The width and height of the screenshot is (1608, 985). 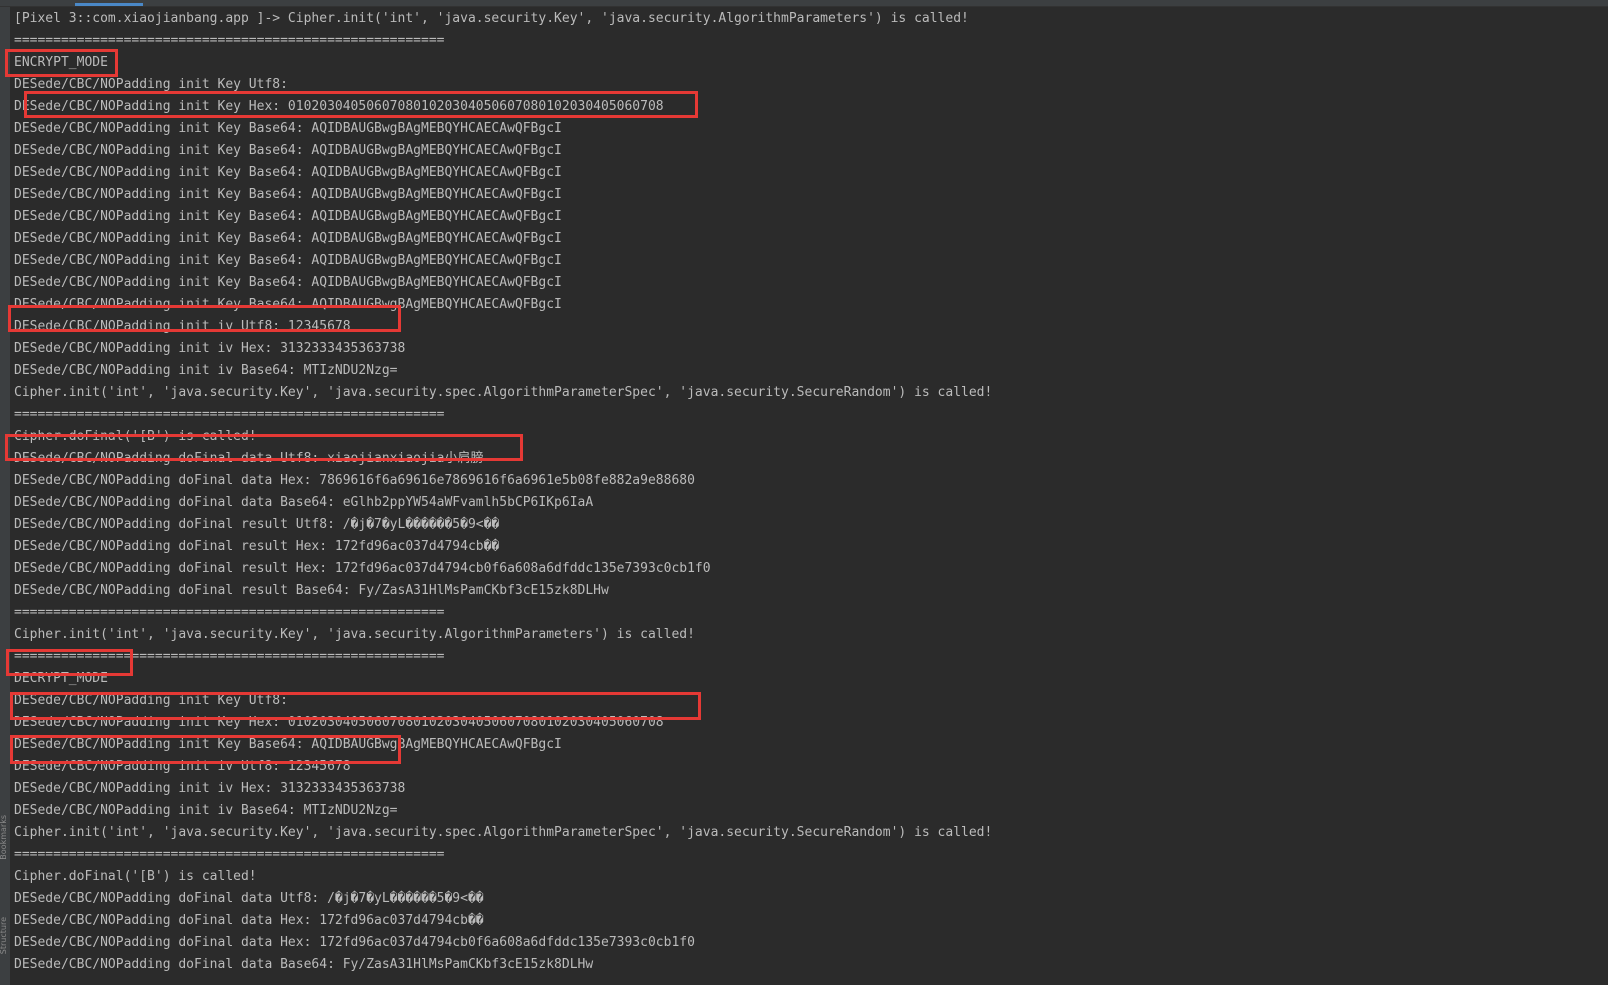 I want to click on side-tool-strip: Bookmarks Structure, so click(x=5, y=496).